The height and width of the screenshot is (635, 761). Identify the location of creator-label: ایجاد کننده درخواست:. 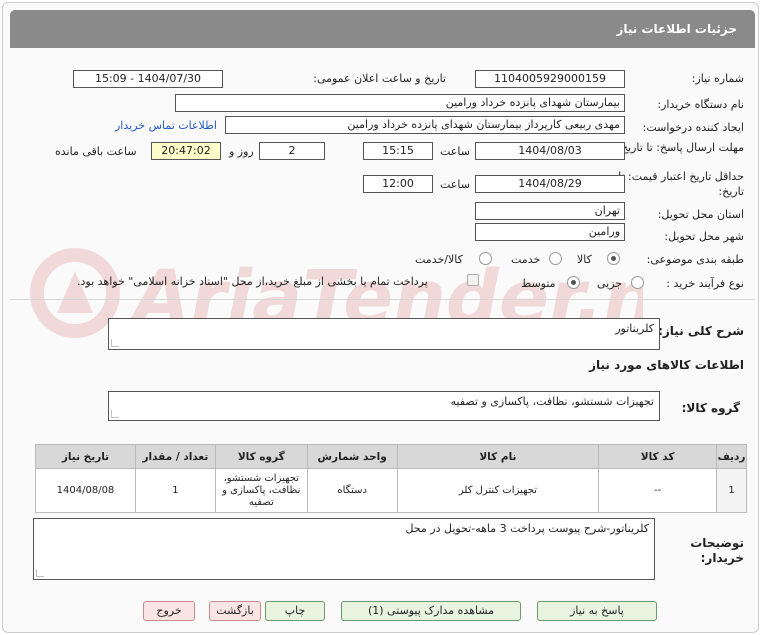
(693, 127).